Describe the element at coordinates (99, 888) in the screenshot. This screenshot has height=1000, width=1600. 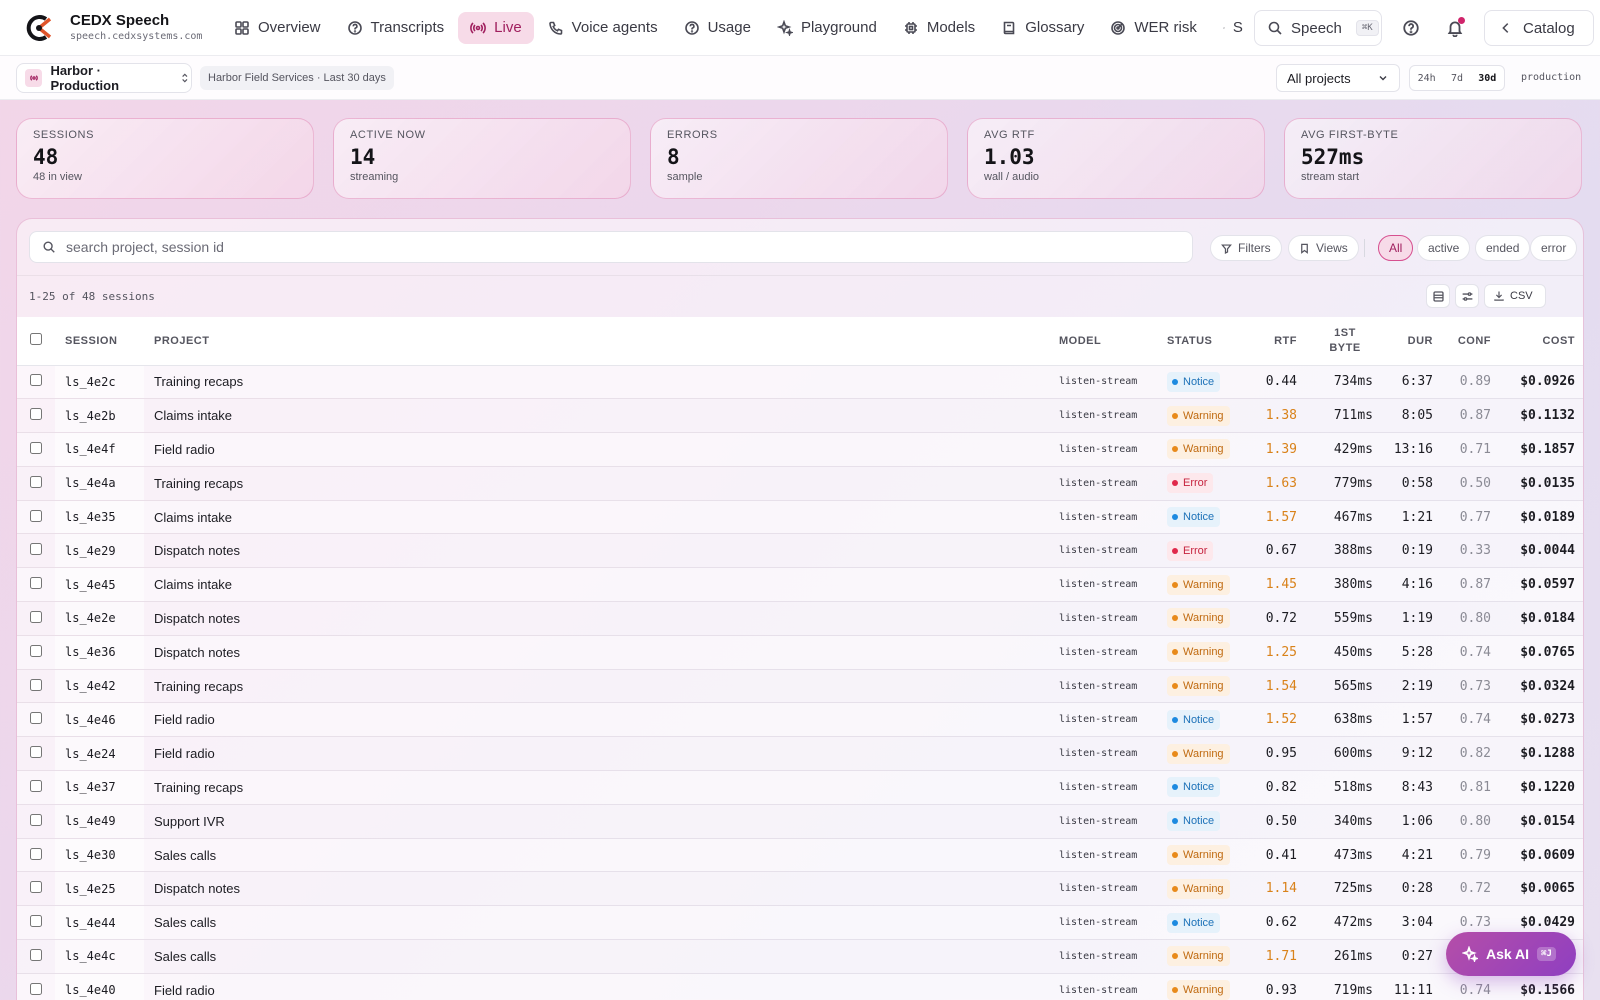
I see `session-id: ls_4e25` at that location.